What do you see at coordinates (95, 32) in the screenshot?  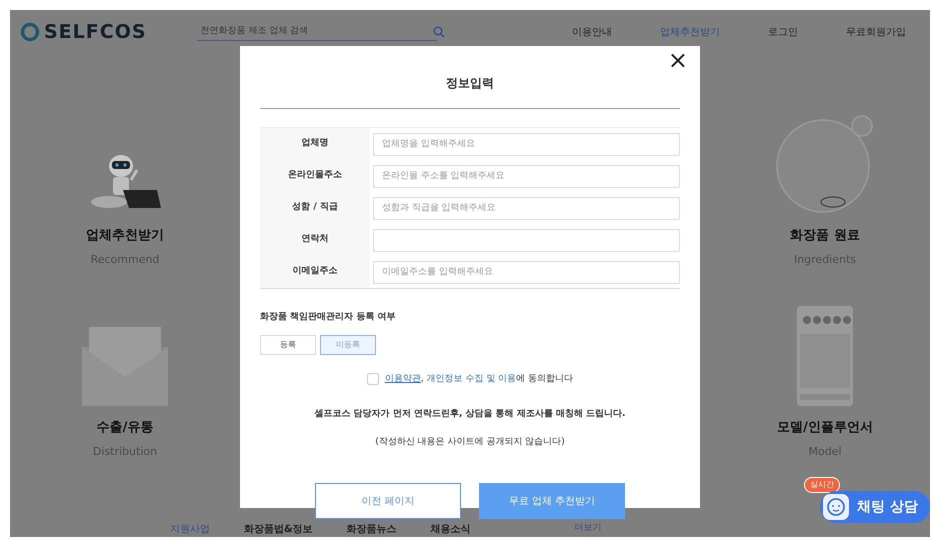 I see `logo-text: SELFCOS` at bounding box center [95, 32].